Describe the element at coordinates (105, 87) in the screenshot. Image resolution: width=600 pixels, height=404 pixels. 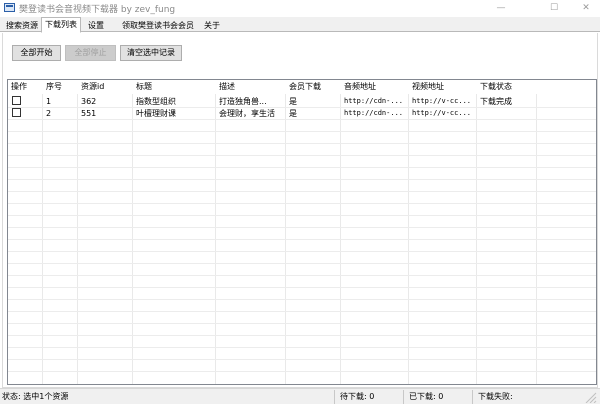
I see `column-header-resource-id: 资源id` at that location.